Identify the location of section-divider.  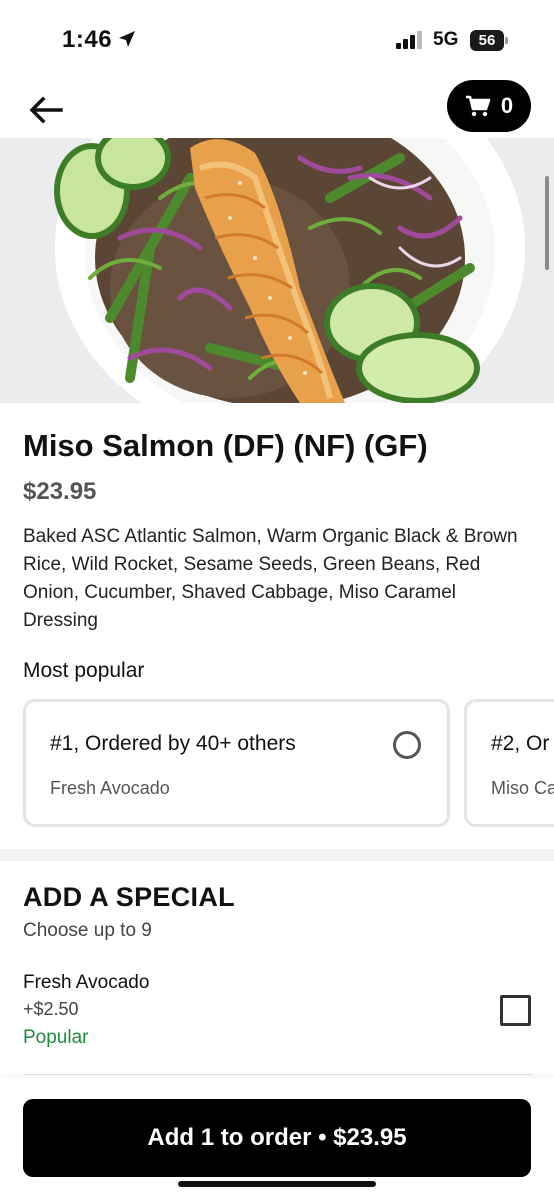
(277, 855).